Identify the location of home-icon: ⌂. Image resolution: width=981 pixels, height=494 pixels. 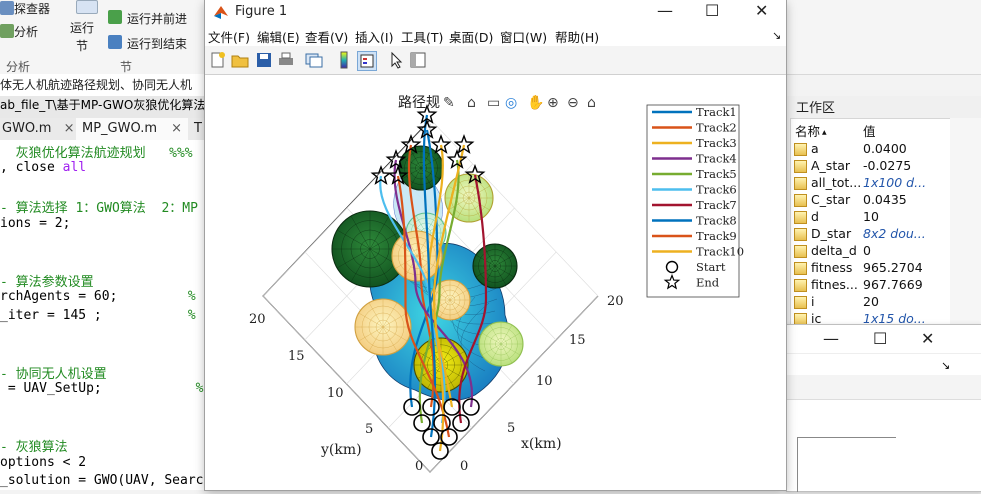
(591, 103).